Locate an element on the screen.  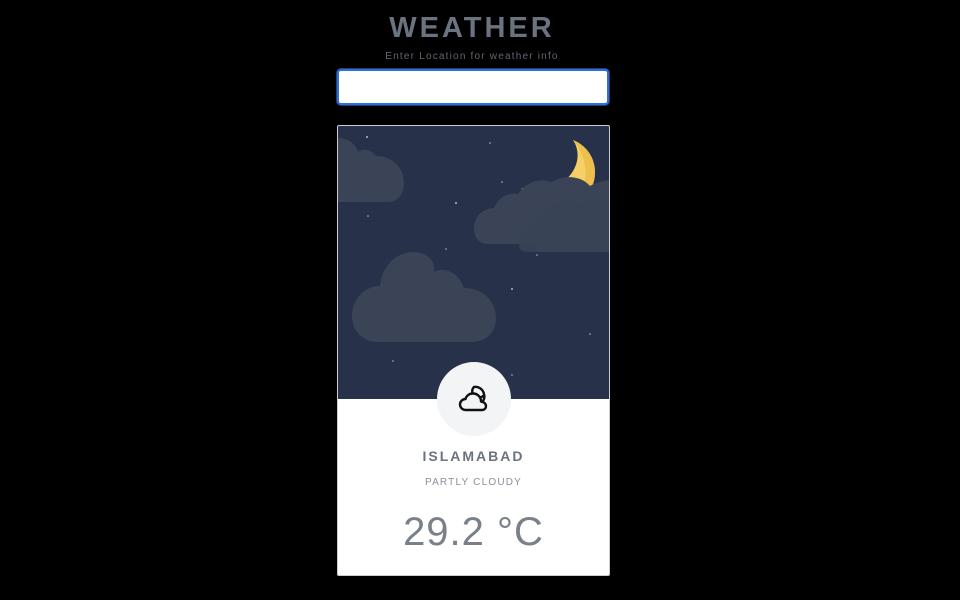
weather-icon-badge is located at coordinates (474, 399).